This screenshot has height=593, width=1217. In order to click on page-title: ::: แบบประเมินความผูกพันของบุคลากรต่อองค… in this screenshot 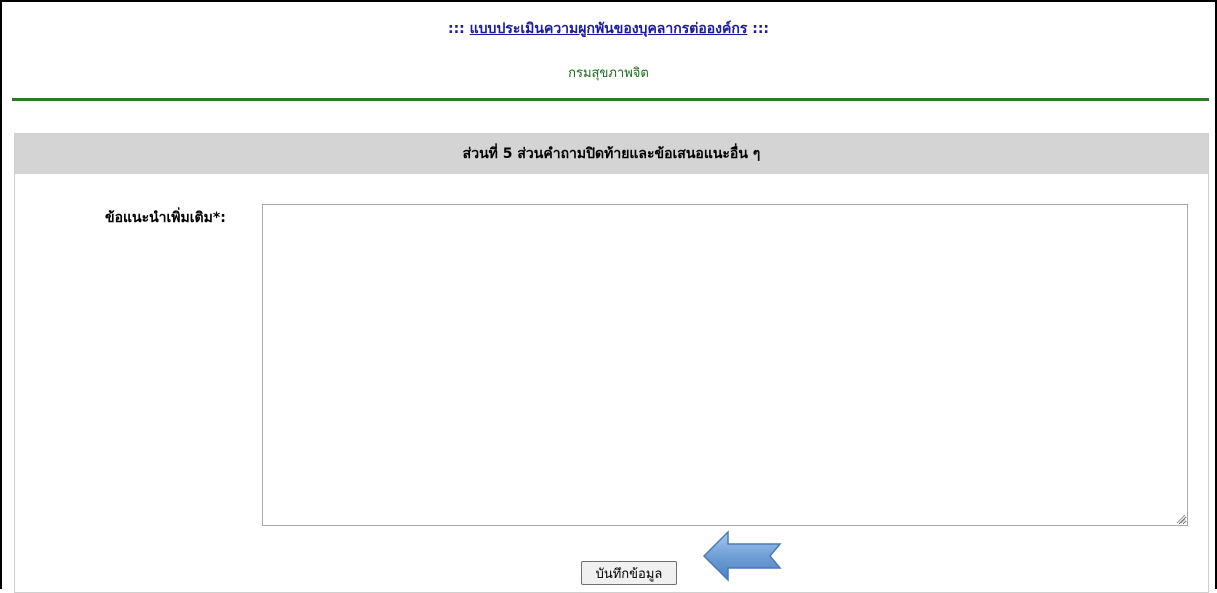, I will do `click(608, 29)`.